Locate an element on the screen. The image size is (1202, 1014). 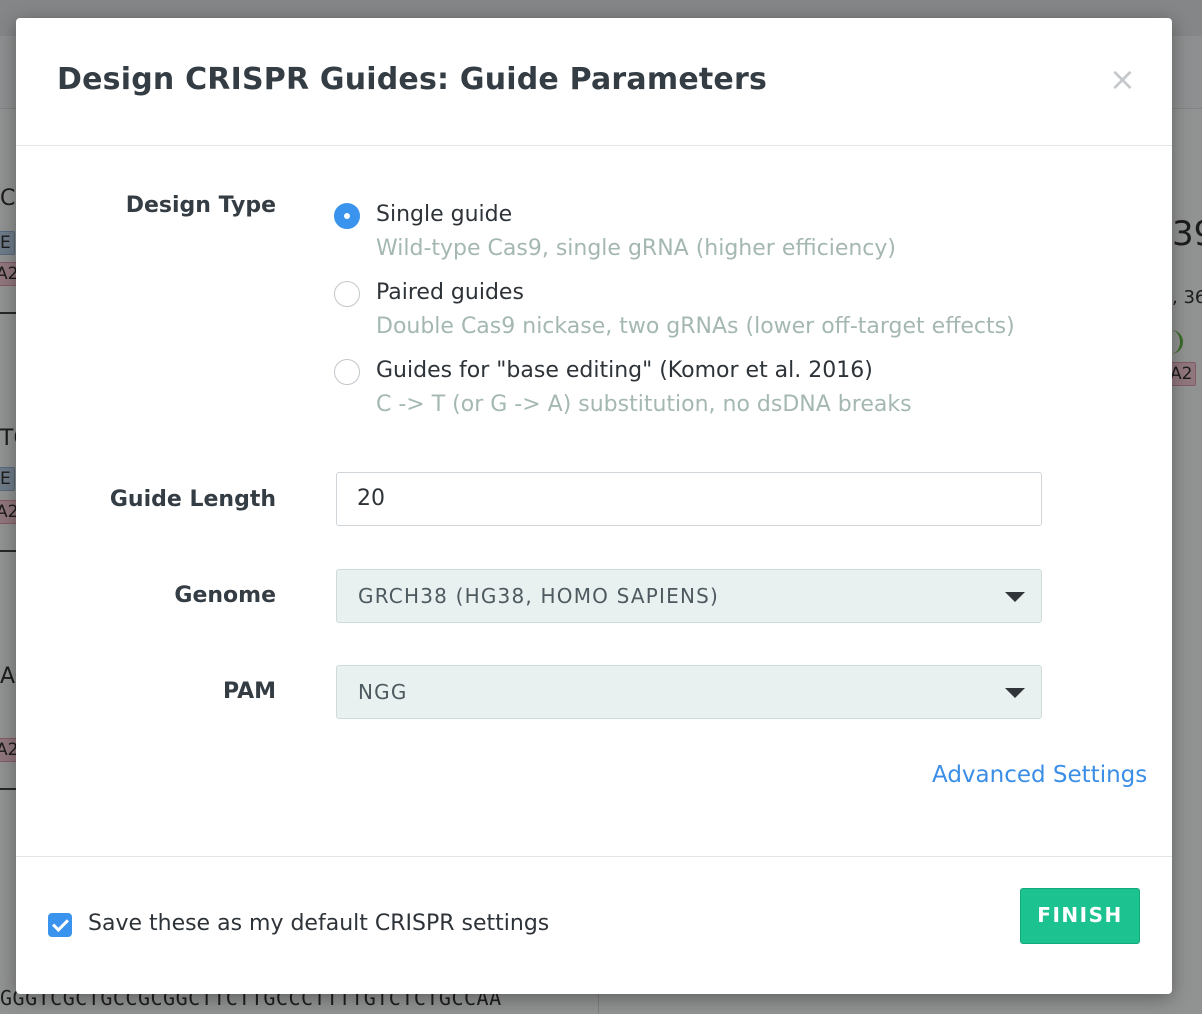
option-paired-guides-title: Paired guides is located at coordinates (450, 292).